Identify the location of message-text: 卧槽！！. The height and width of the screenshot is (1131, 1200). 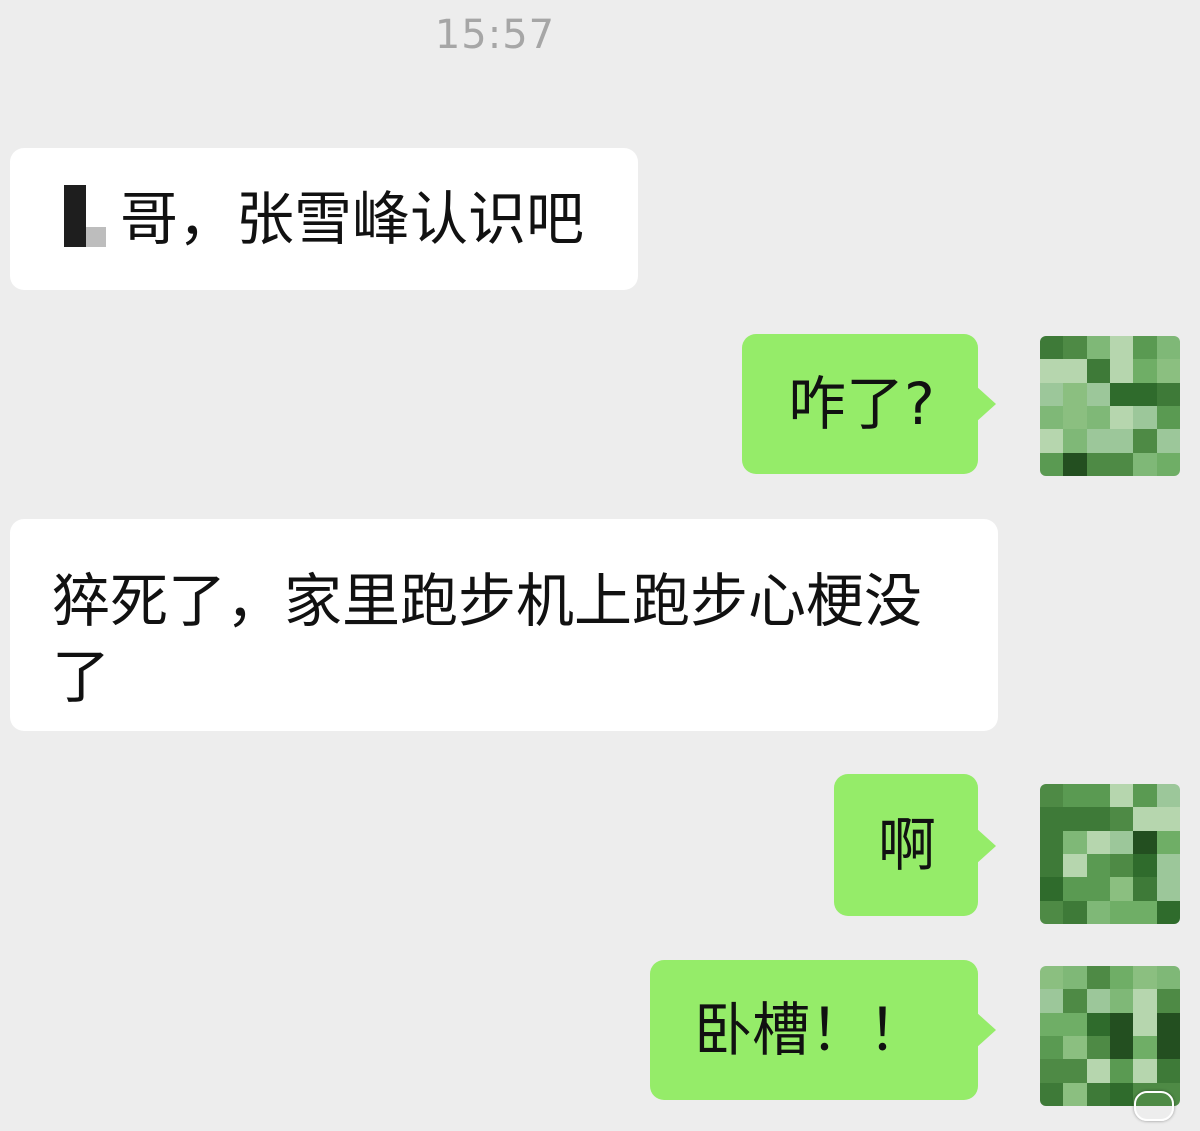
(810, 1030).